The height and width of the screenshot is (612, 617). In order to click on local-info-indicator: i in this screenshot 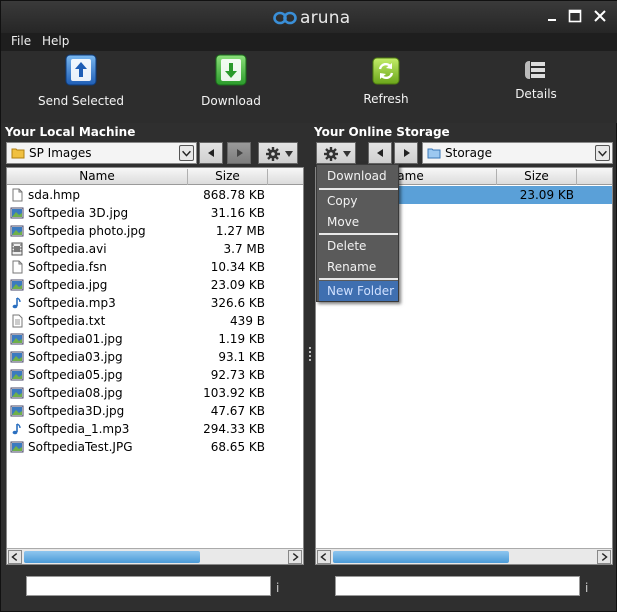, I will do `click(277, 588)`.